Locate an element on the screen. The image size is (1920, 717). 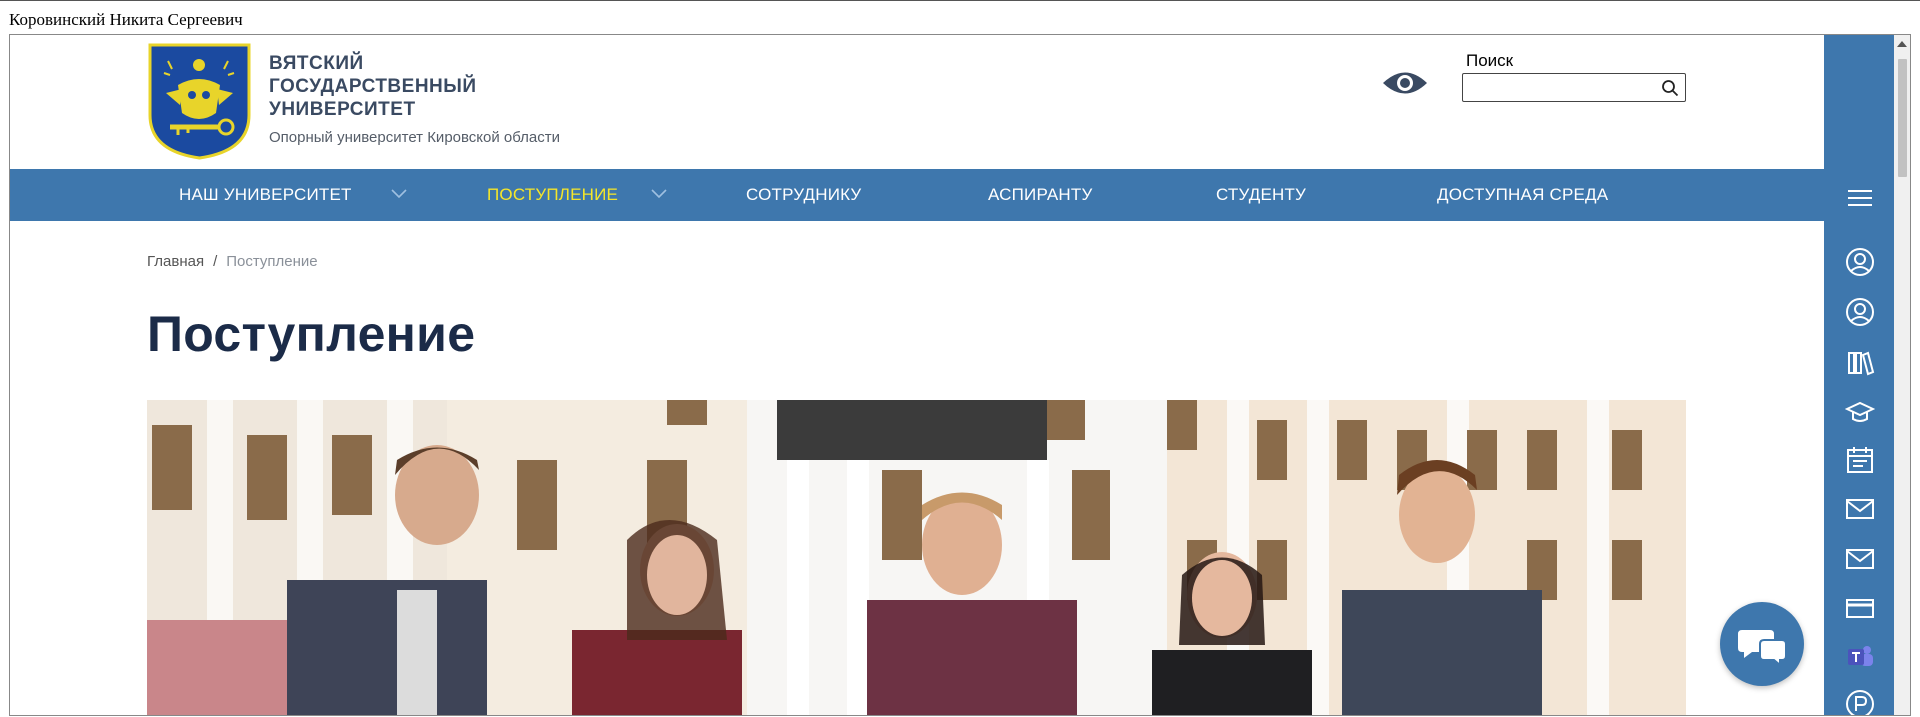
window-title: Коровинский Никита Сергеевич is located at coordinates (126, 19).